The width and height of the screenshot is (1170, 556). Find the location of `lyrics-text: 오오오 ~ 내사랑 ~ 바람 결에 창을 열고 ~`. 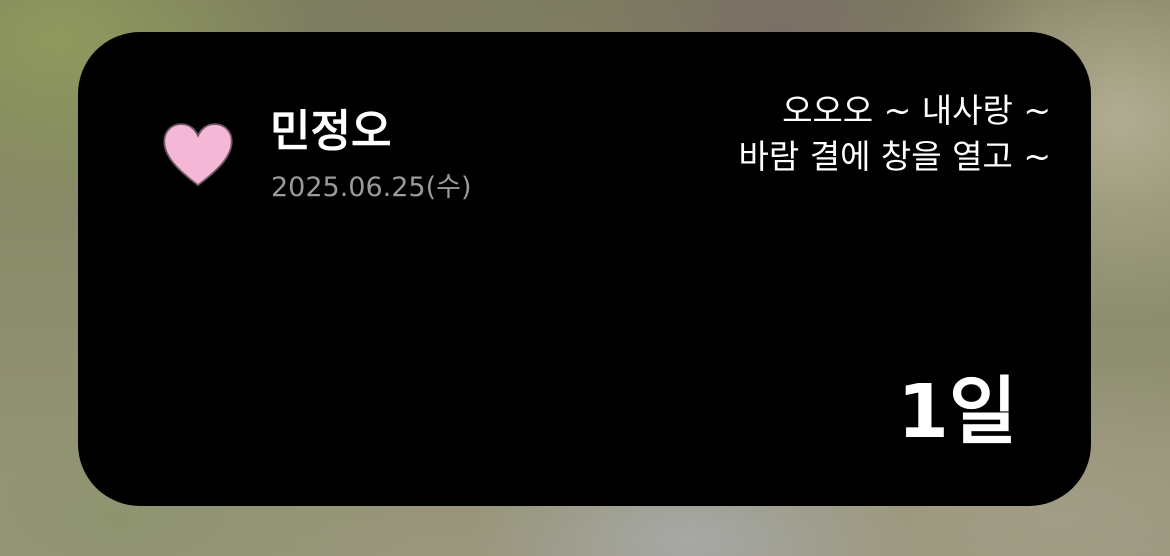

lyrics-text: 오오오 ~ 내사랑 ~ 바람 결에 창을 열고 ~ is located at coordinates (895, 134).